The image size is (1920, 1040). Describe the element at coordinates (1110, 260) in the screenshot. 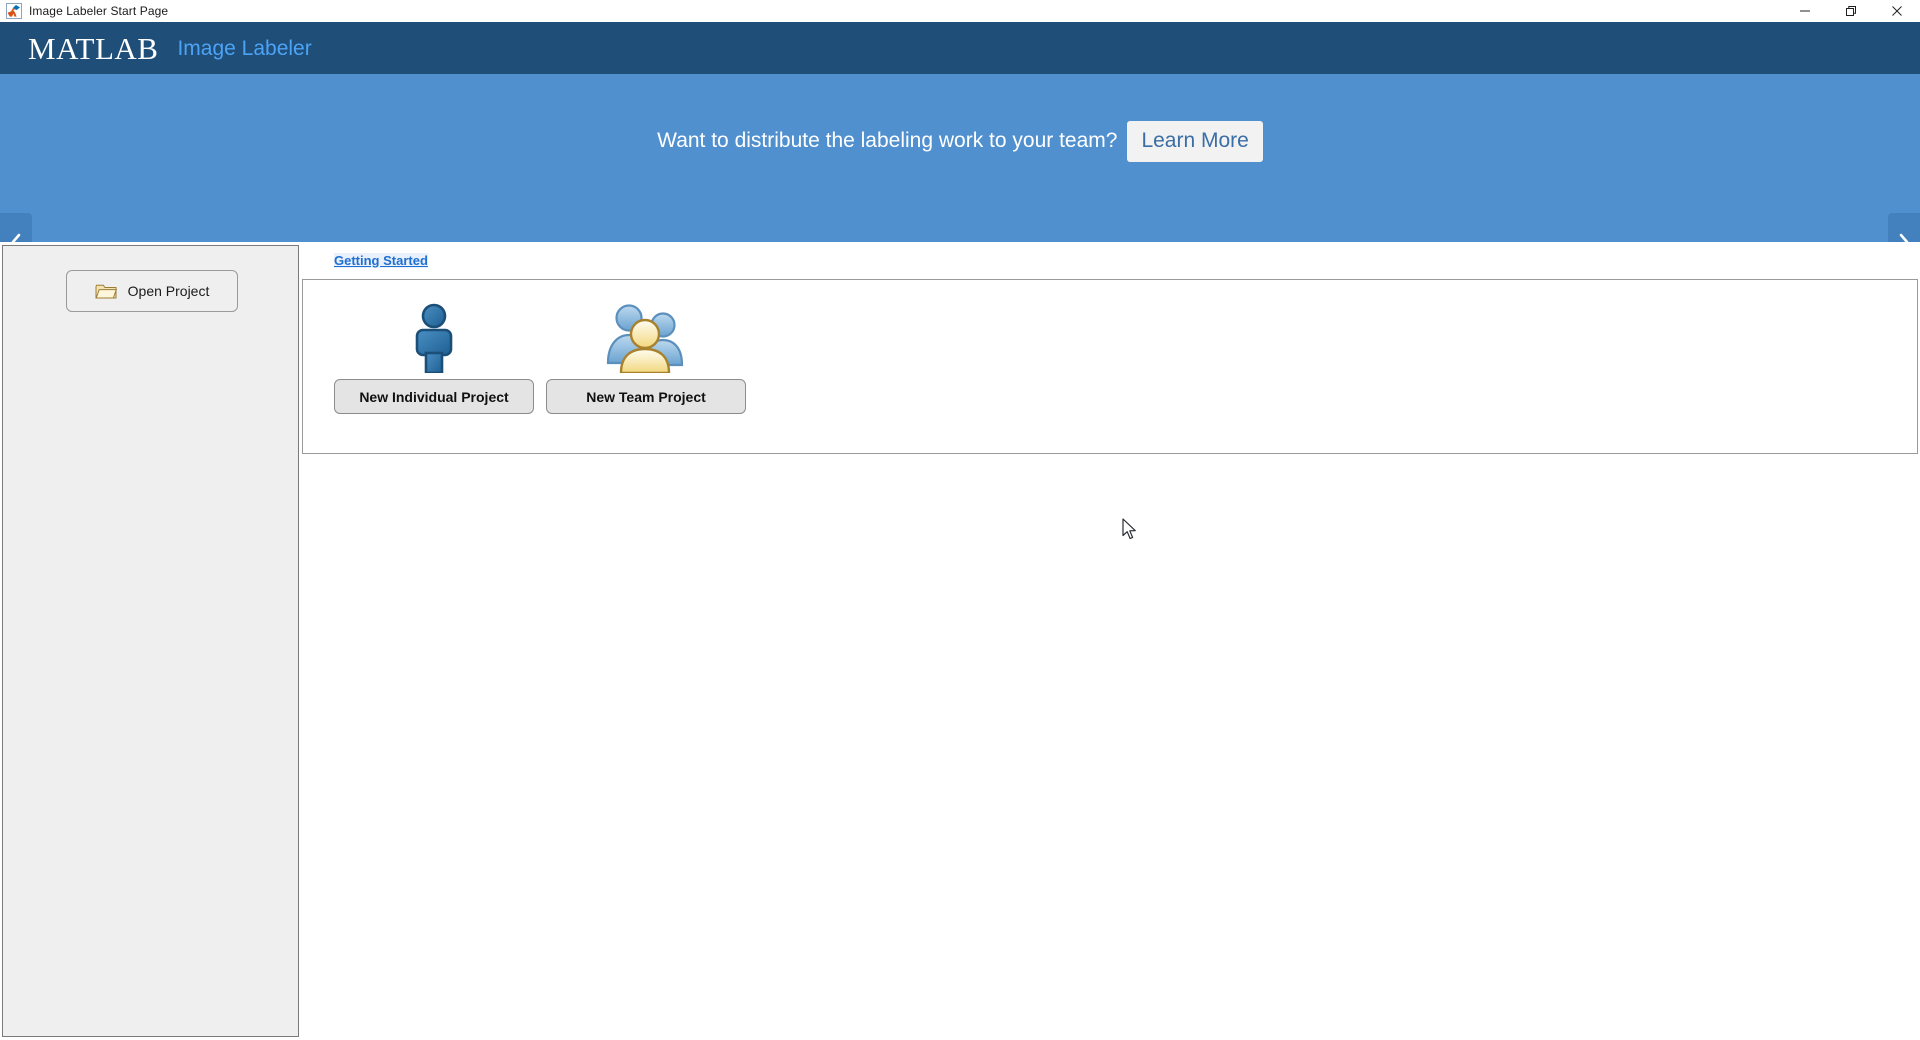

I see `getting-started-header: Getting Started` at that location.